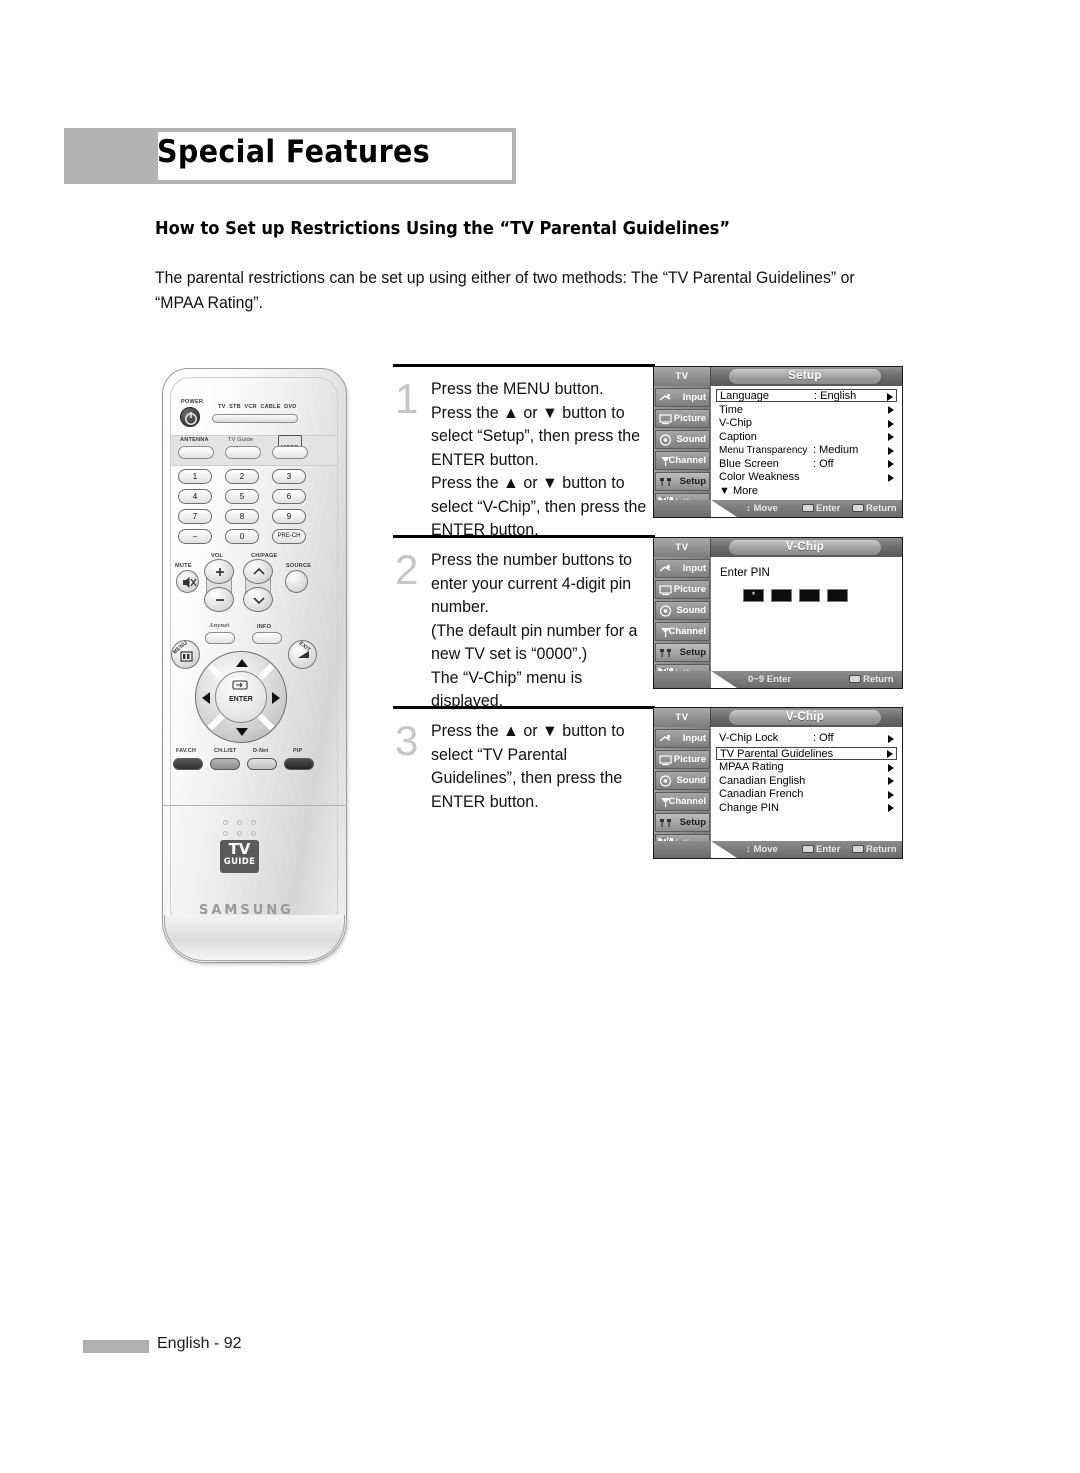 Image resolution: width=1080 pixels, height=1473 pixels. Describe the element at coordinates (242, 536) in the screenshot. I see `number-button-0: 0` at that location.